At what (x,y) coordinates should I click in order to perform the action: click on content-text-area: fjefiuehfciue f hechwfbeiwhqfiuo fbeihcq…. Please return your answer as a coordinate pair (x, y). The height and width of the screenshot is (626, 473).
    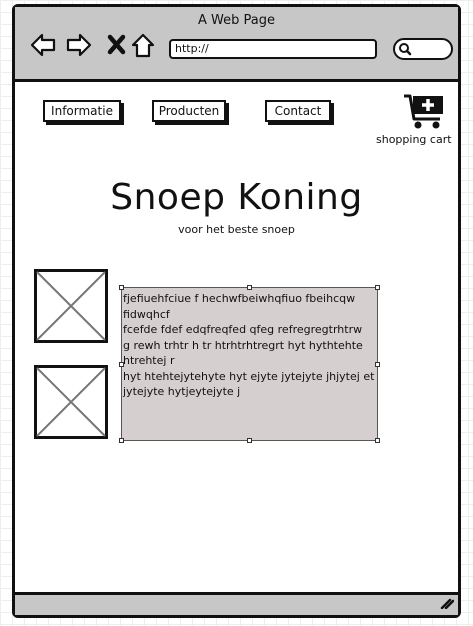
    Looking at the image, I should click on (249, 364).